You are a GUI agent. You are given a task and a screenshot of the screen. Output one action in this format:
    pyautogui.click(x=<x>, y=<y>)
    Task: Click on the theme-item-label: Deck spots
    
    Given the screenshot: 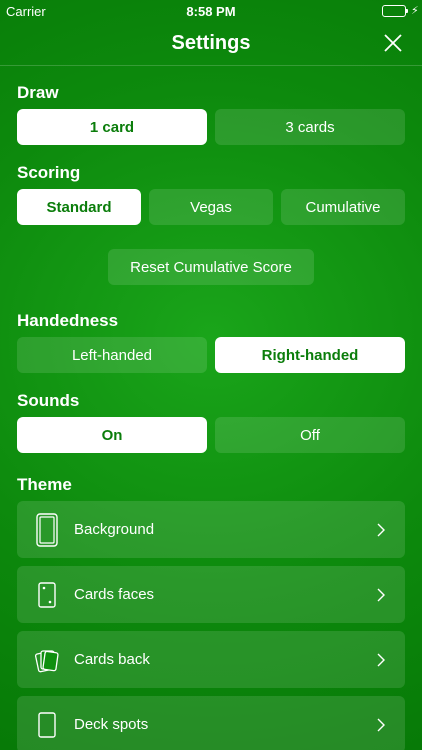 What is the action you would take?
    pyautogui.click(x=111, y=724)
    